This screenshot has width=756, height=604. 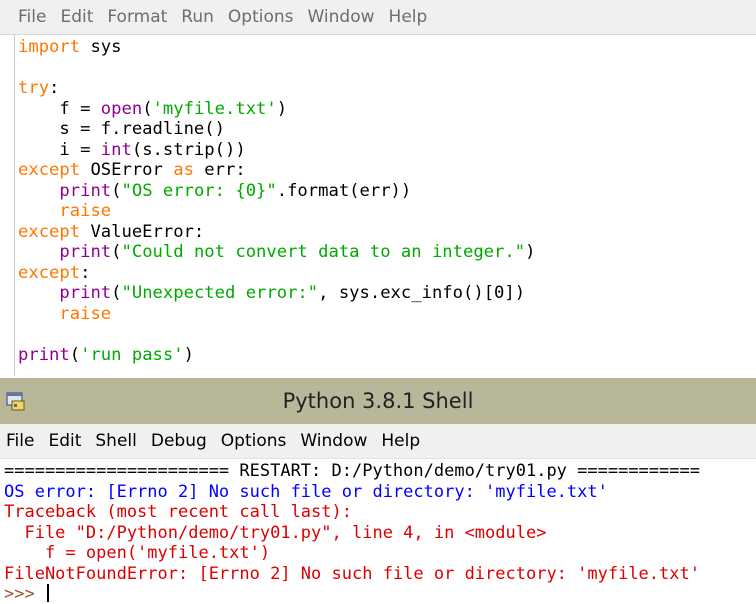 I want to click on code-line: import sys, so click(x=276, y=47).